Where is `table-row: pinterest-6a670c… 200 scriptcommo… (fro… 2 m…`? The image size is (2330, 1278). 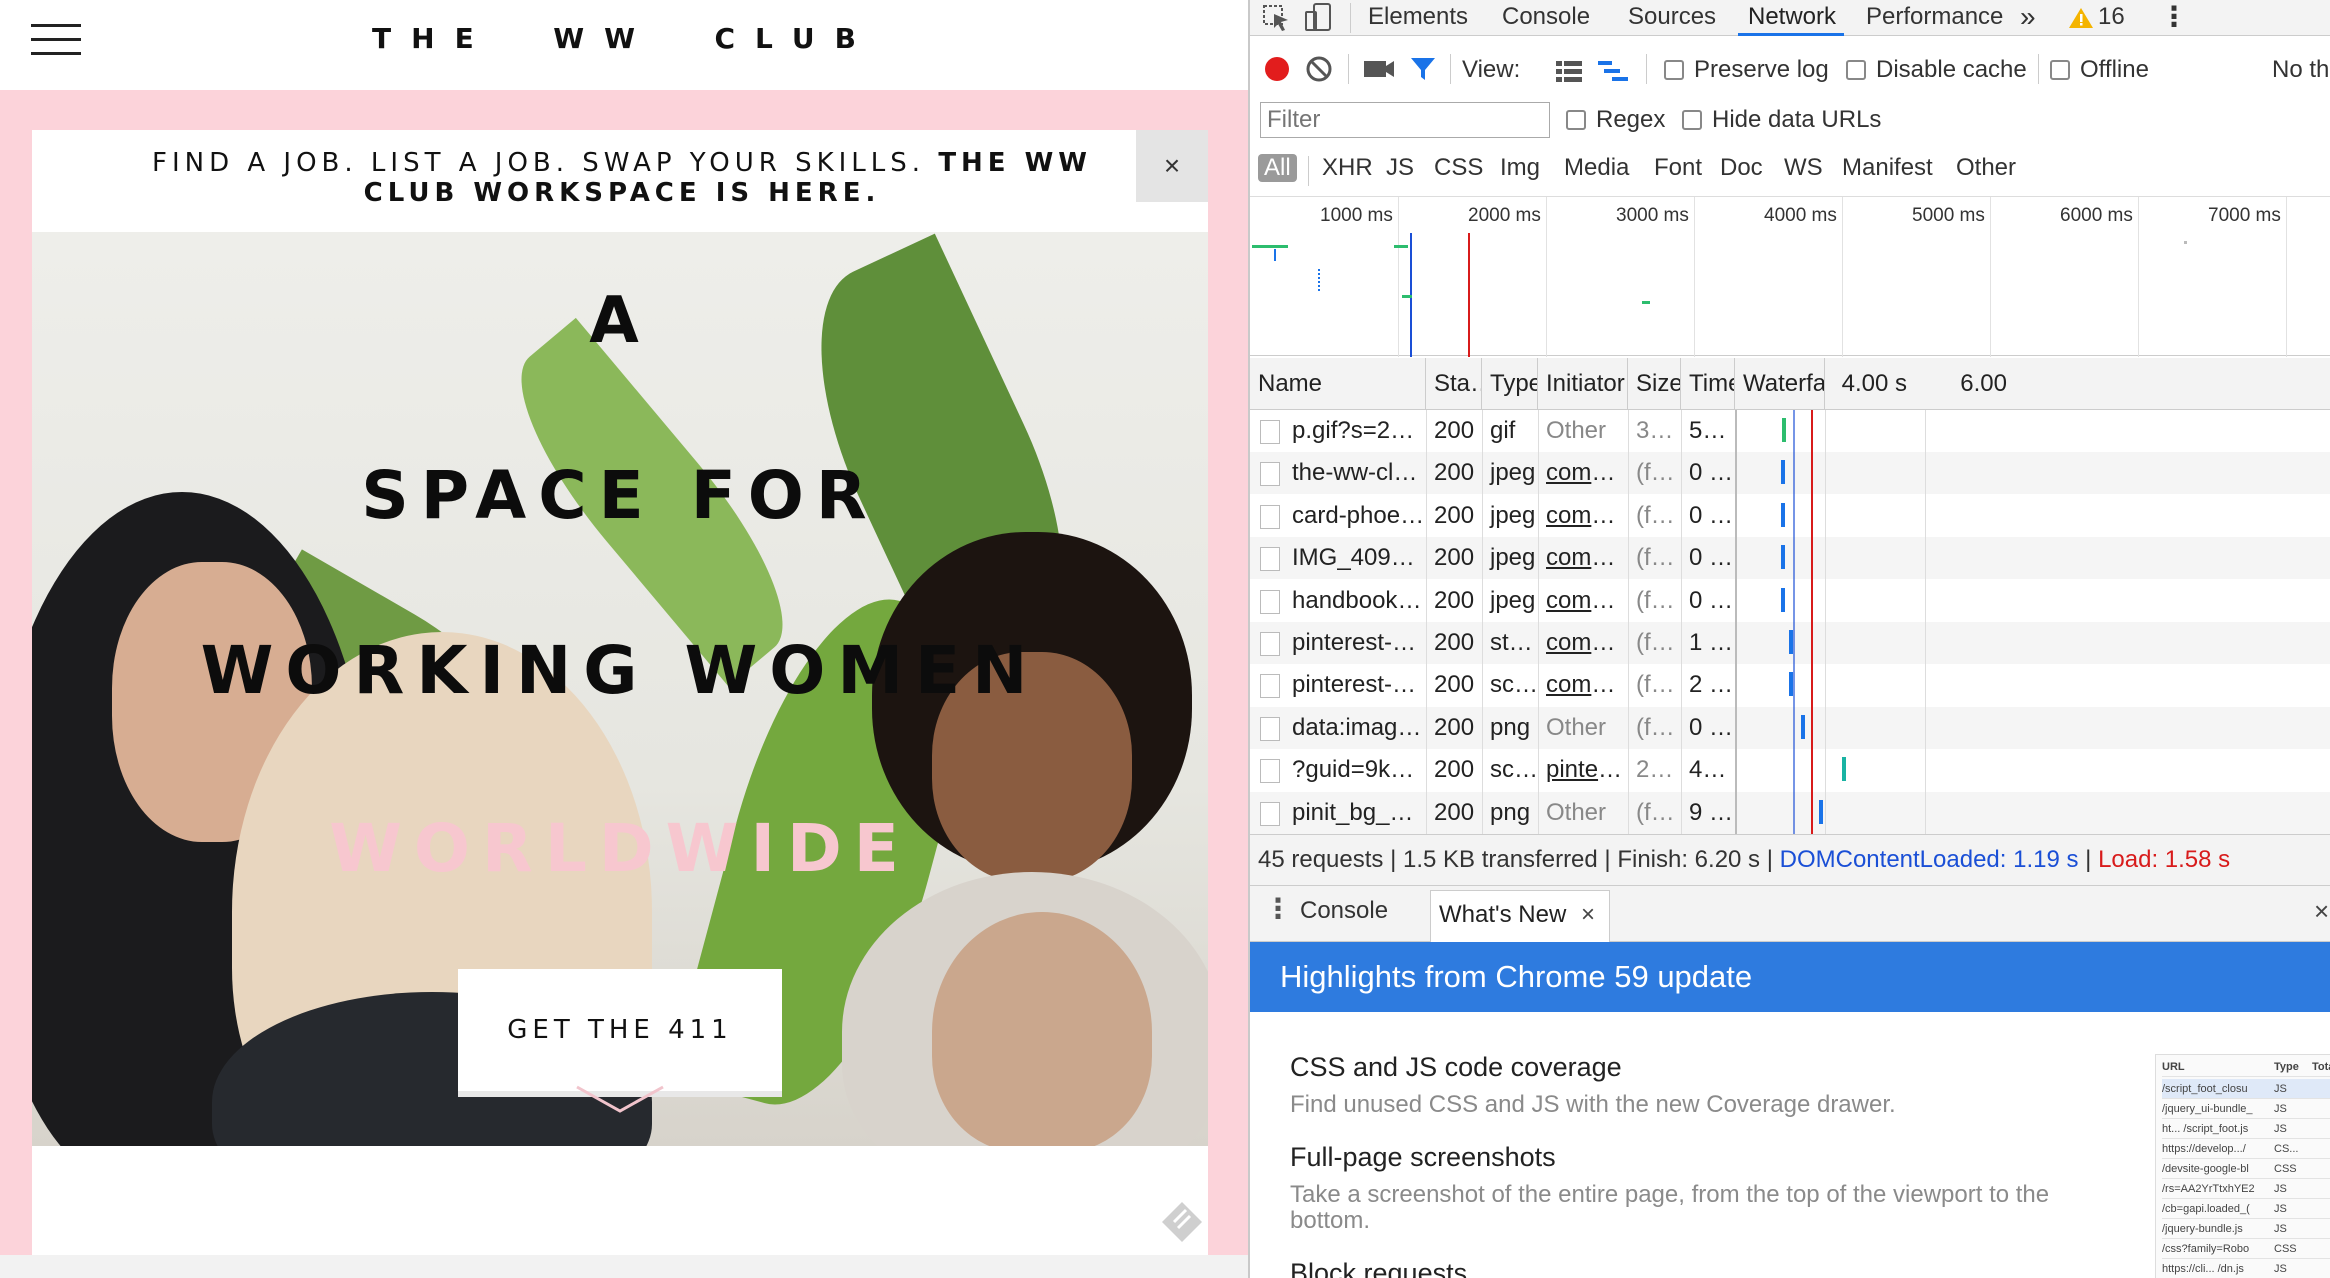
table-row: pinterest-6a670c… 200 scriptcommo… (fro… 2 m… is located at coordinates (1790, 685).